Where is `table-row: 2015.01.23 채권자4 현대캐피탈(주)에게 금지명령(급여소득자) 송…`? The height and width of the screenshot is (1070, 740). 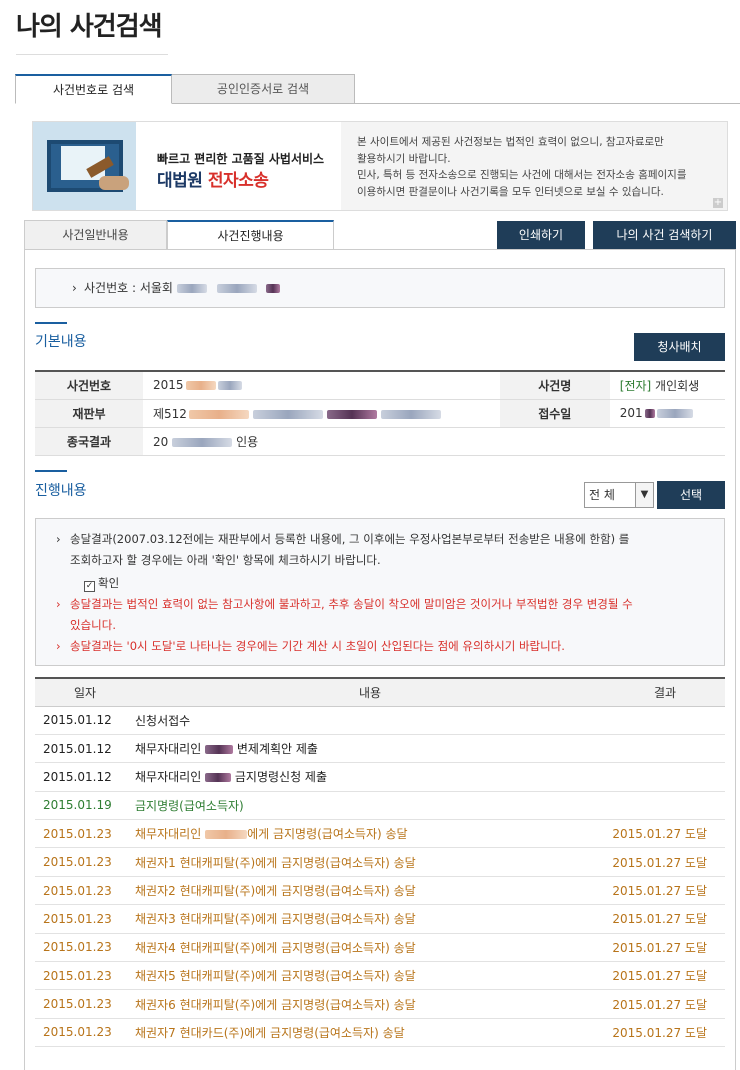 table-row: 2015.01.23 채권자4 현대캐피탈(주)에게 금지명령(급여소득자) 송… is located at coordinates (380, 948).